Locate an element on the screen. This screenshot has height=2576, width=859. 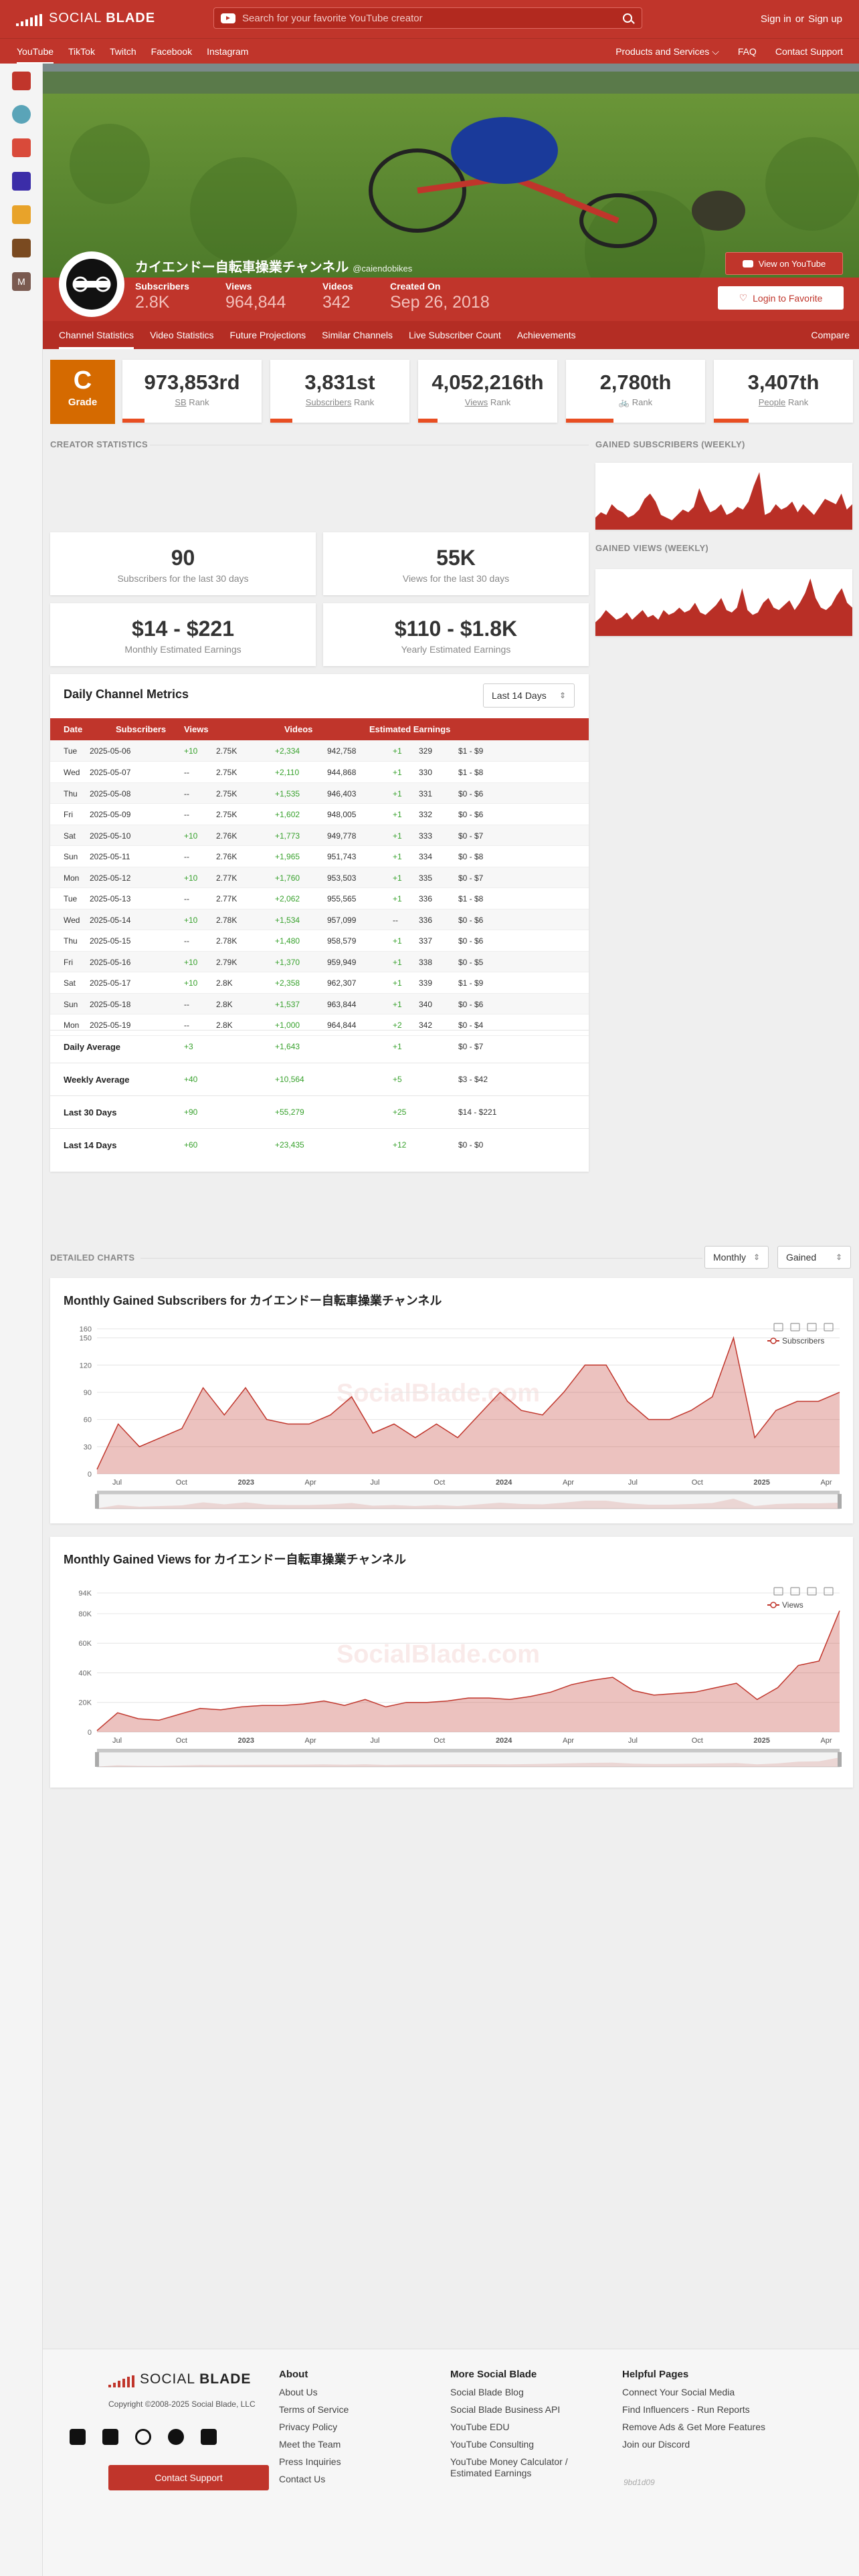
chart-mode-select: Gained is located at coordinates (814, 1257).